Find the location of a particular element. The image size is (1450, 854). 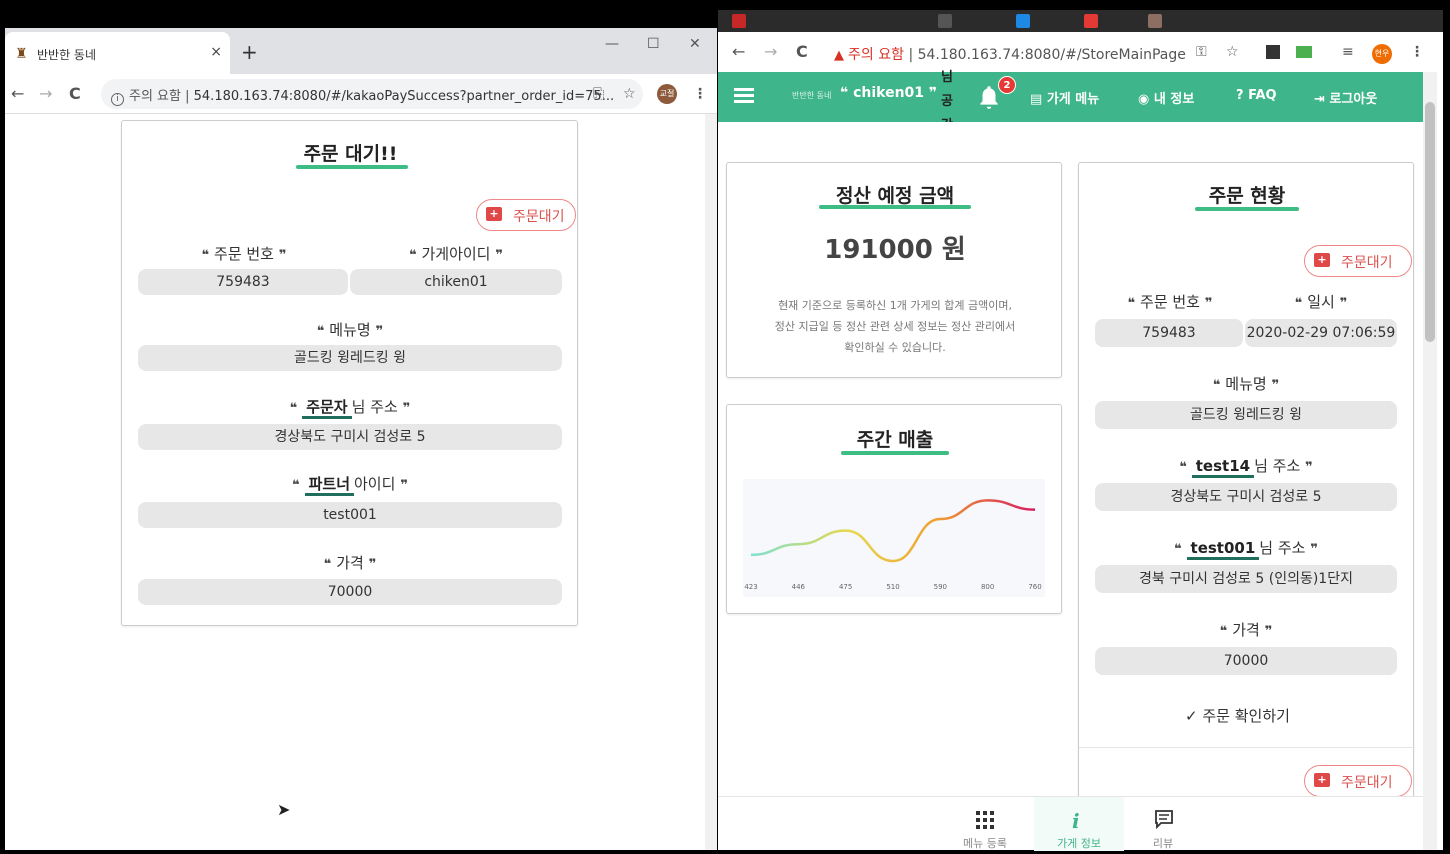

price-label-text: 가격 is located at coordinates (350, 563).